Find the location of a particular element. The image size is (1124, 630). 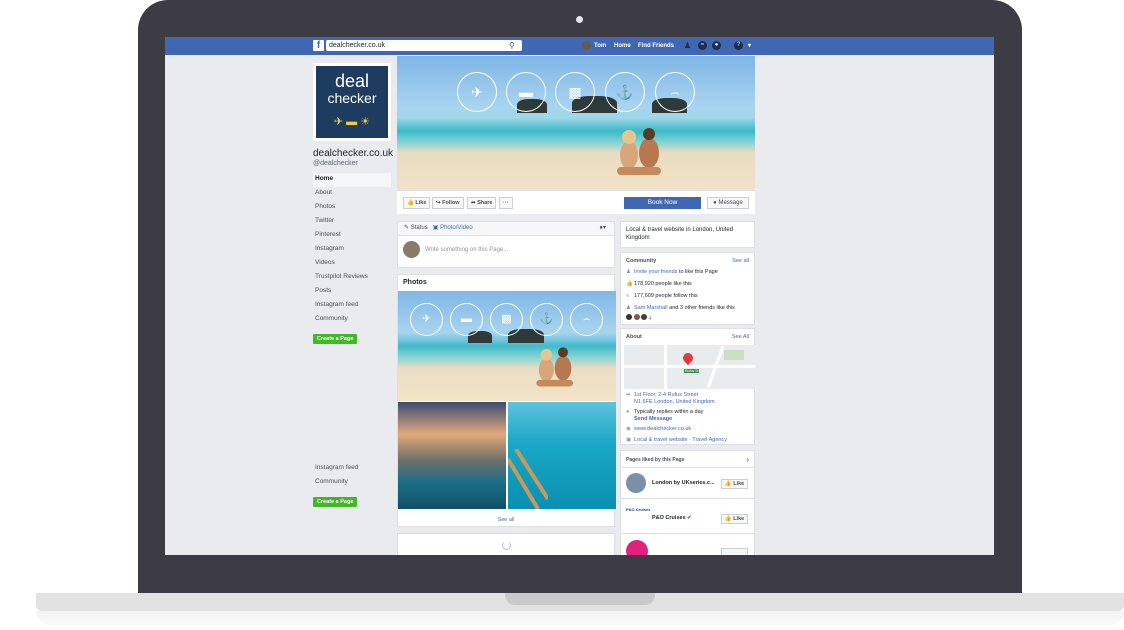

page-name: dealchecker.co.uk is located at coordinates (353, 153).